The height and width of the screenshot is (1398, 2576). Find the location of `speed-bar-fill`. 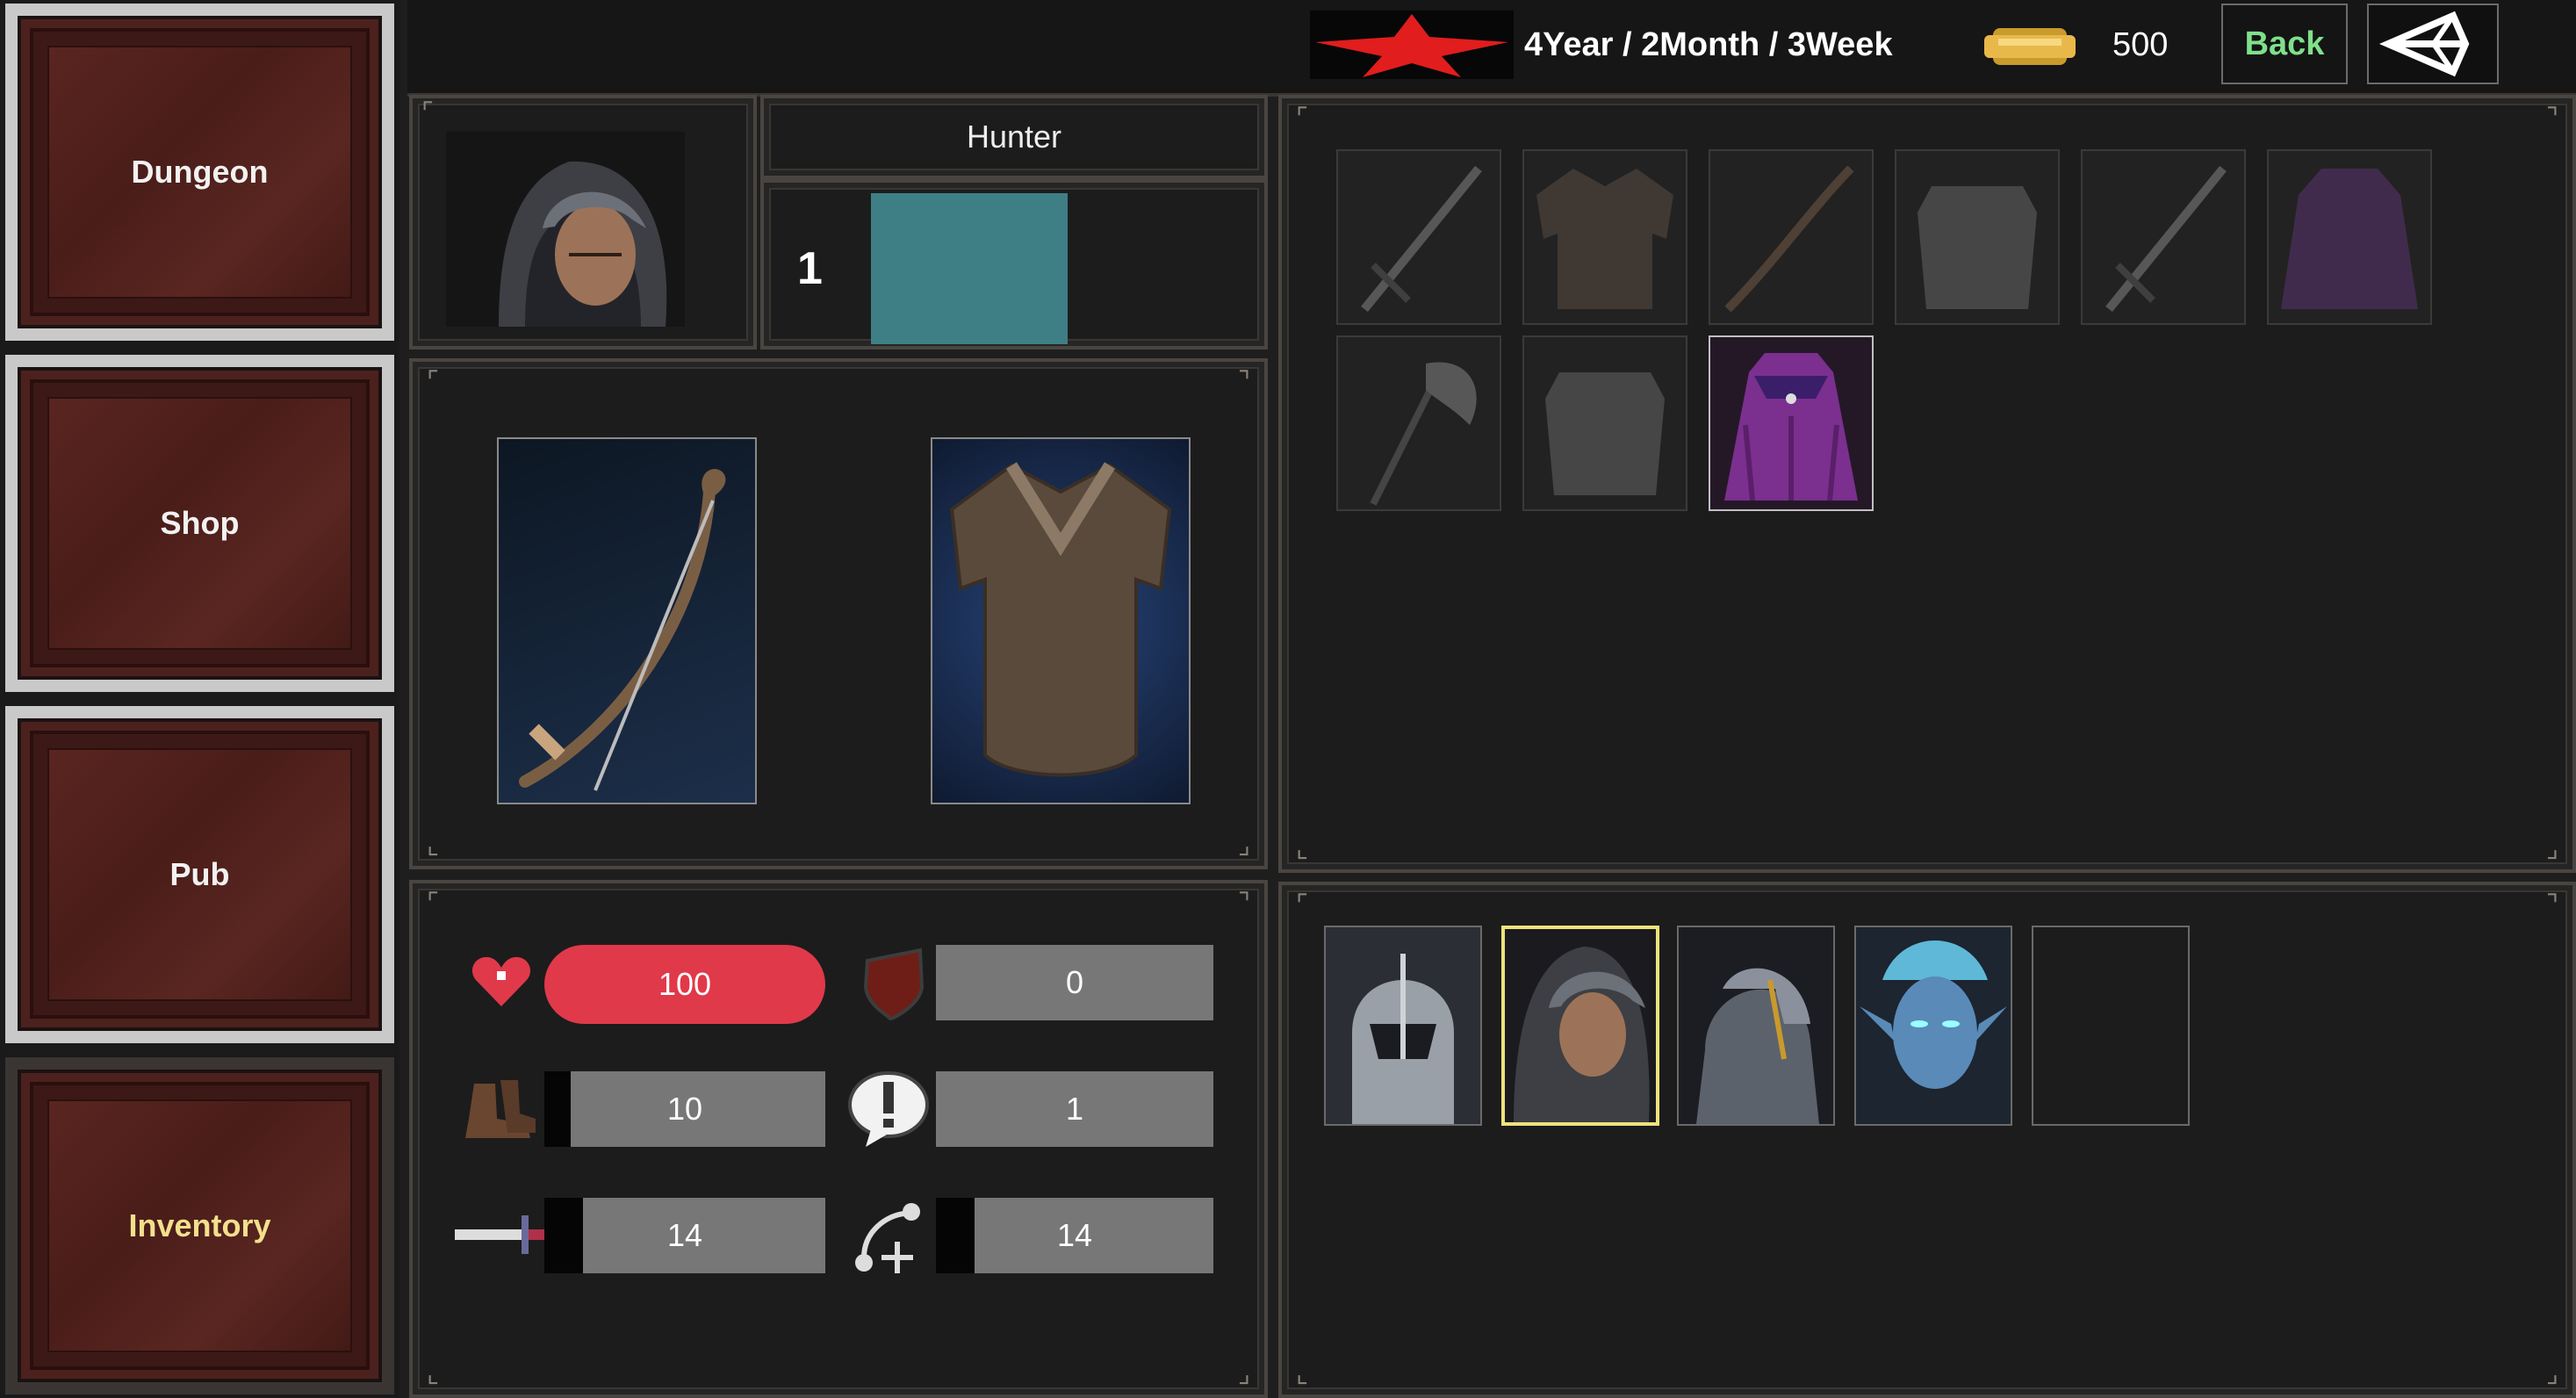

speed-bar-fill is located at coordinates (557, 1109).